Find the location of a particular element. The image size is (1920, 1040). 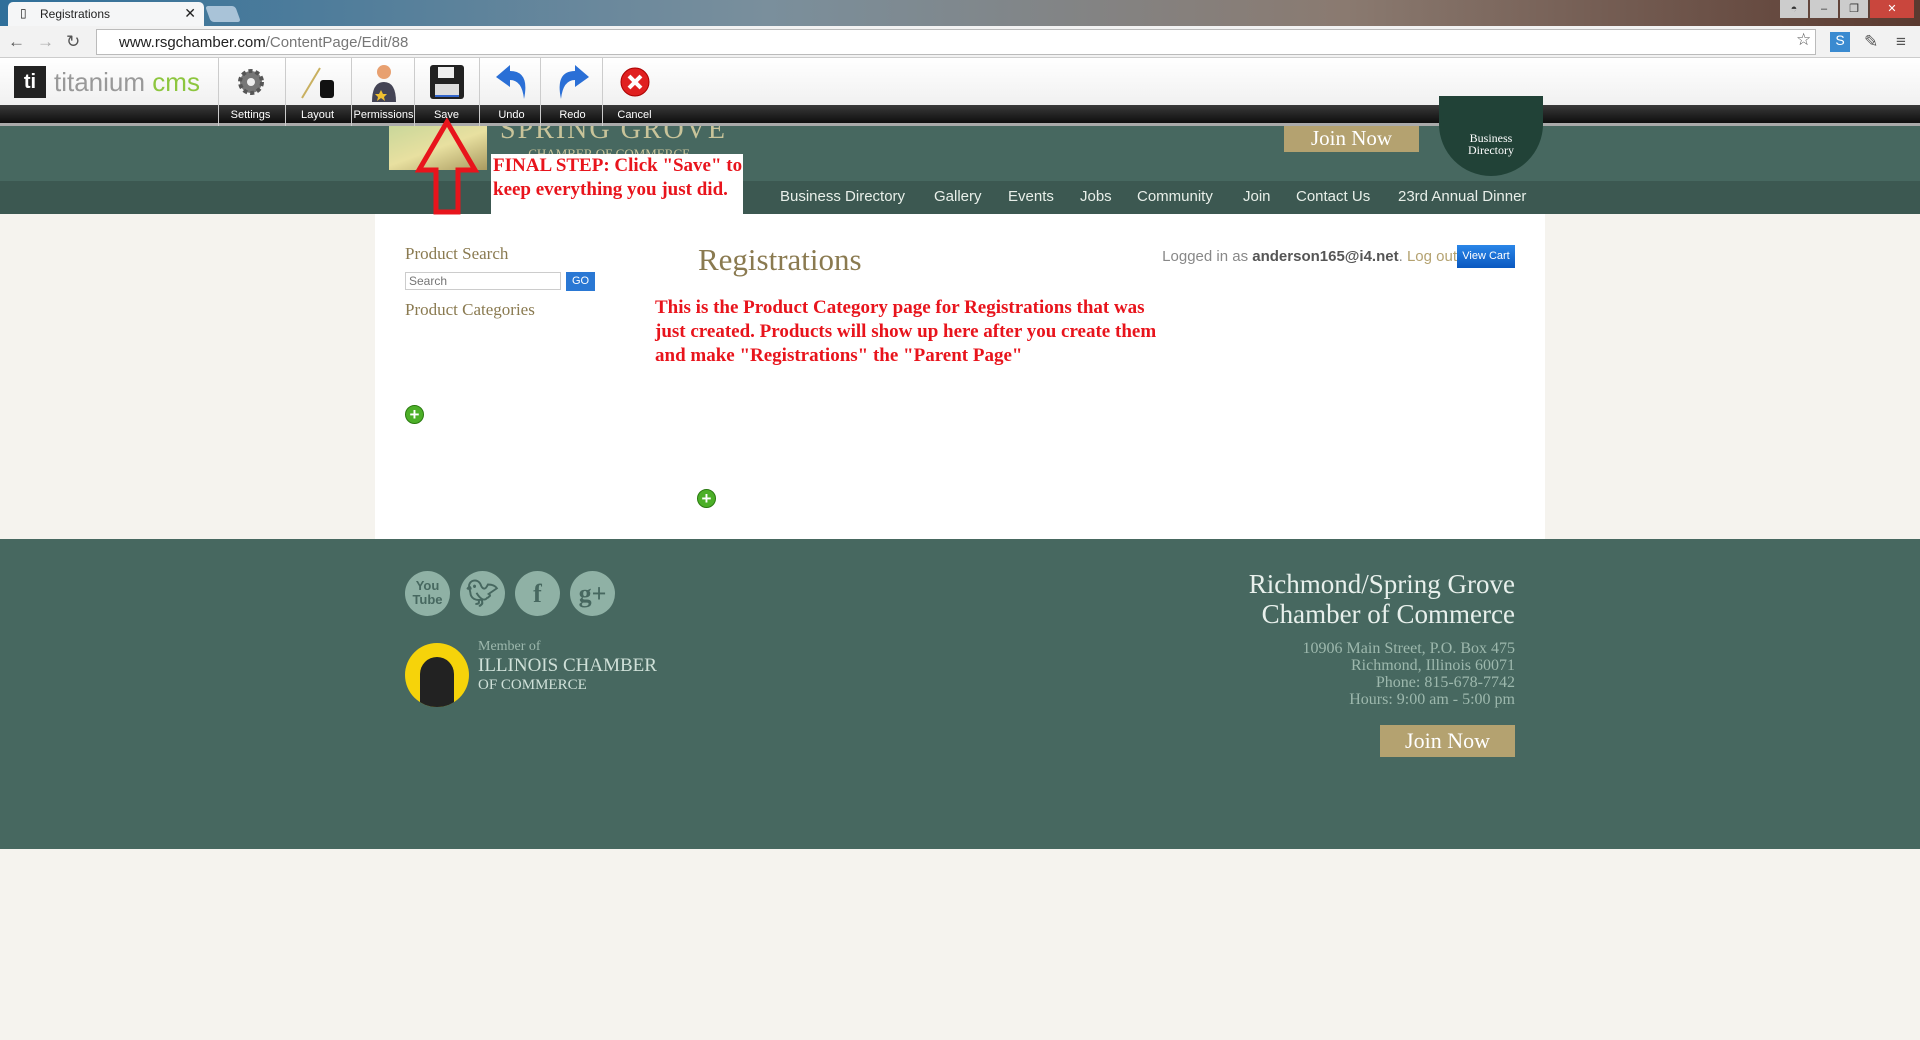

footer-join-now-button: Join Now is located at coordinates (1447, 741).